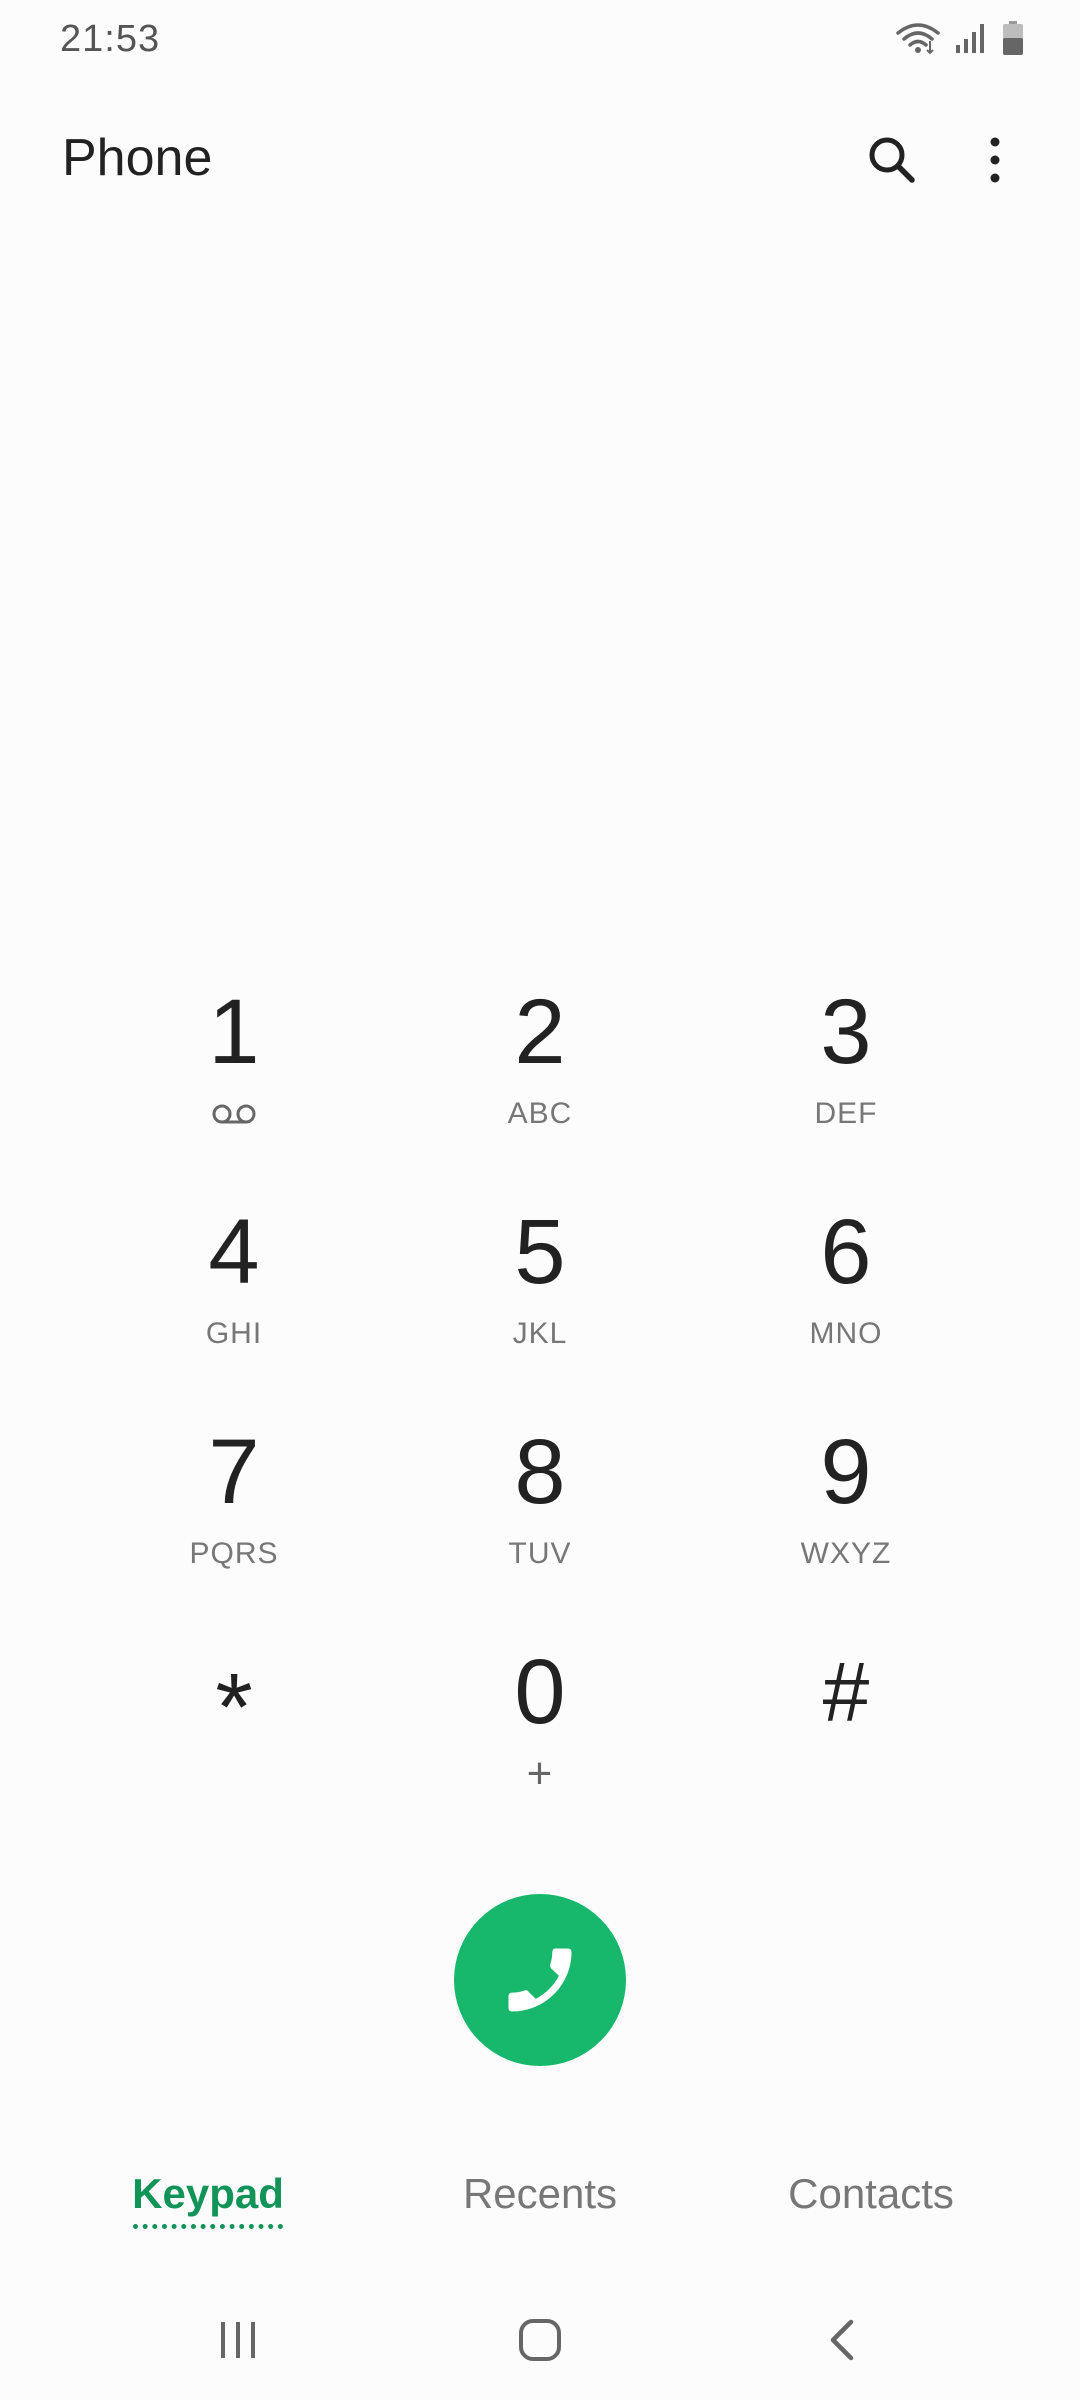 This screenshot has height=2400, width=1080. I want to click on back-button, so click(843, 2340).